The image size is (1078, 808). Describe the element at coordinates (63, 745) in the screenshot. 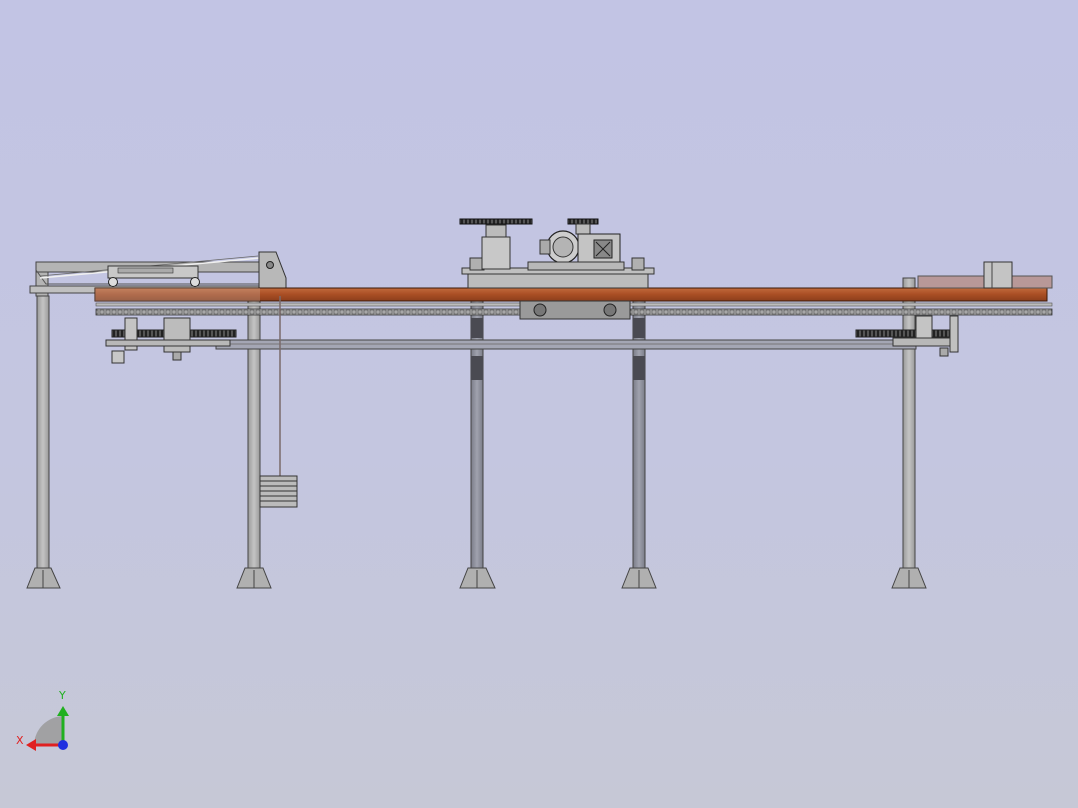

I see `z-axis-dot` at that location.